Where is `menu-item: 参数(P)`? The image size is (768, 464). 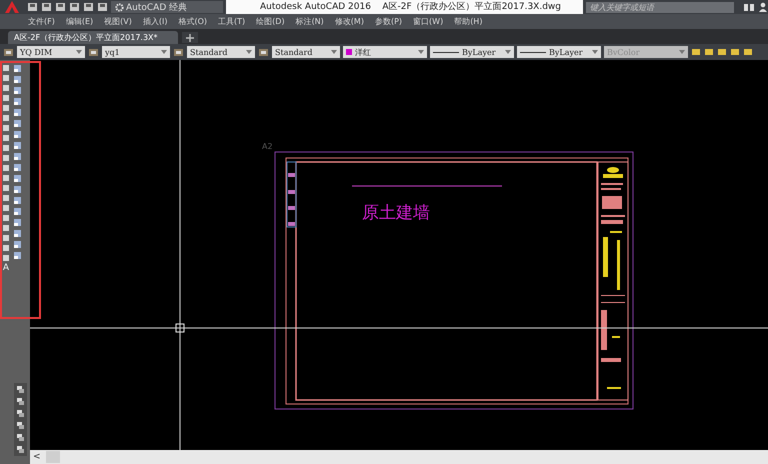
menu-item: 参数(P) is located at coordinates (388, 21).